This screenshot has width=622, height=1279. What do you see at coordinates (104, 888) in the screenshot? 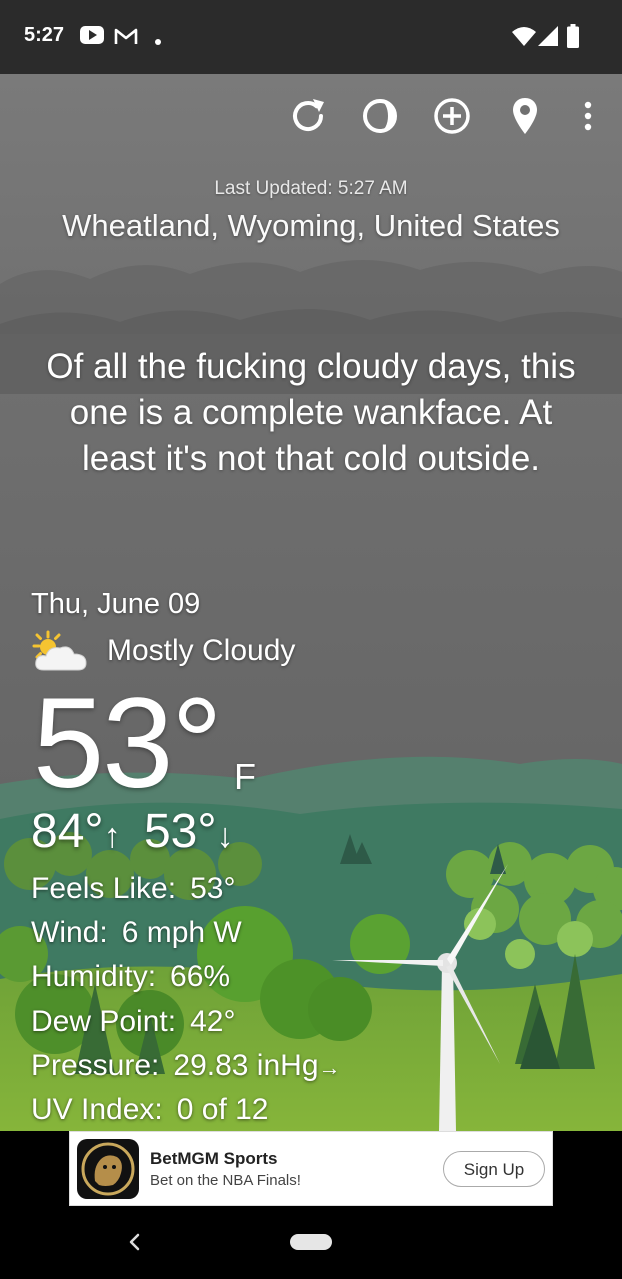
I see `feels-like-label: Feels Like:` at bounding box center [104, 888].